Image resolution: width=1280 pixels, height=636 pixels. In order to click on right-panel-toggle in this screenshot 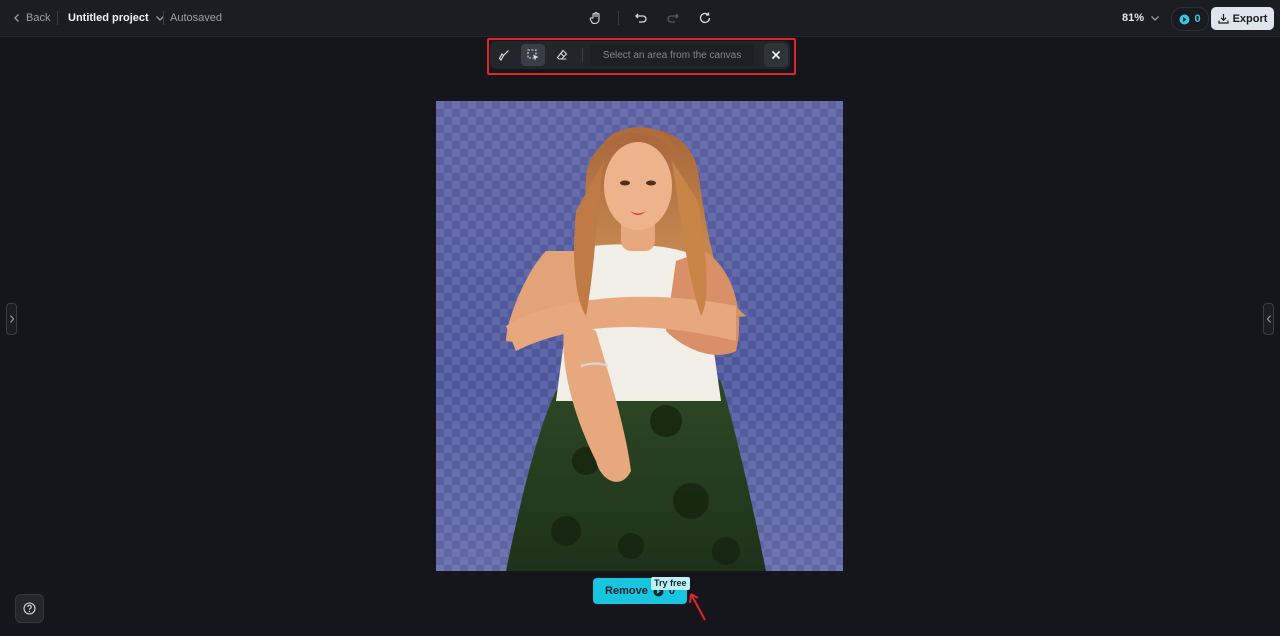, I will do `click(1268, 319)`.